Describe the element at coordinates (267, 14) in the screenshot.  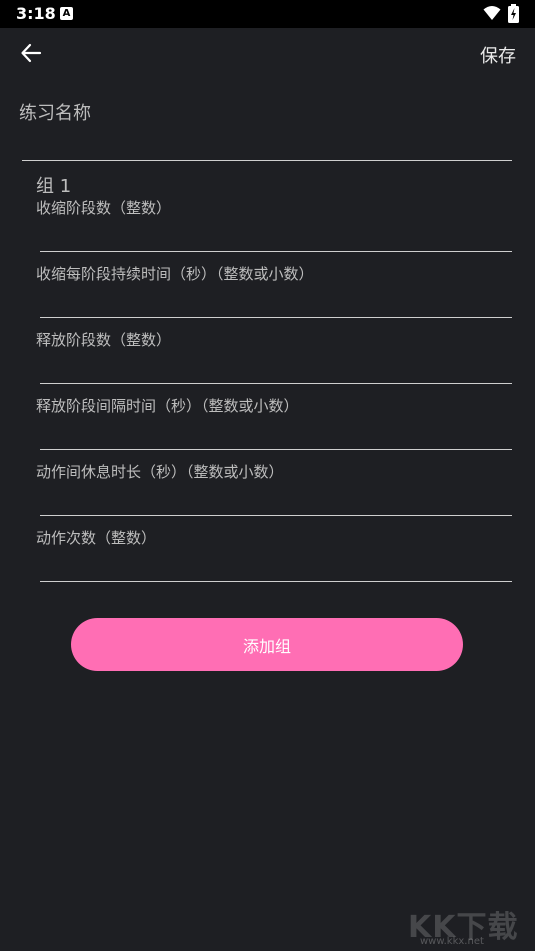
I see `status-bar: 3:18 A` at that location.